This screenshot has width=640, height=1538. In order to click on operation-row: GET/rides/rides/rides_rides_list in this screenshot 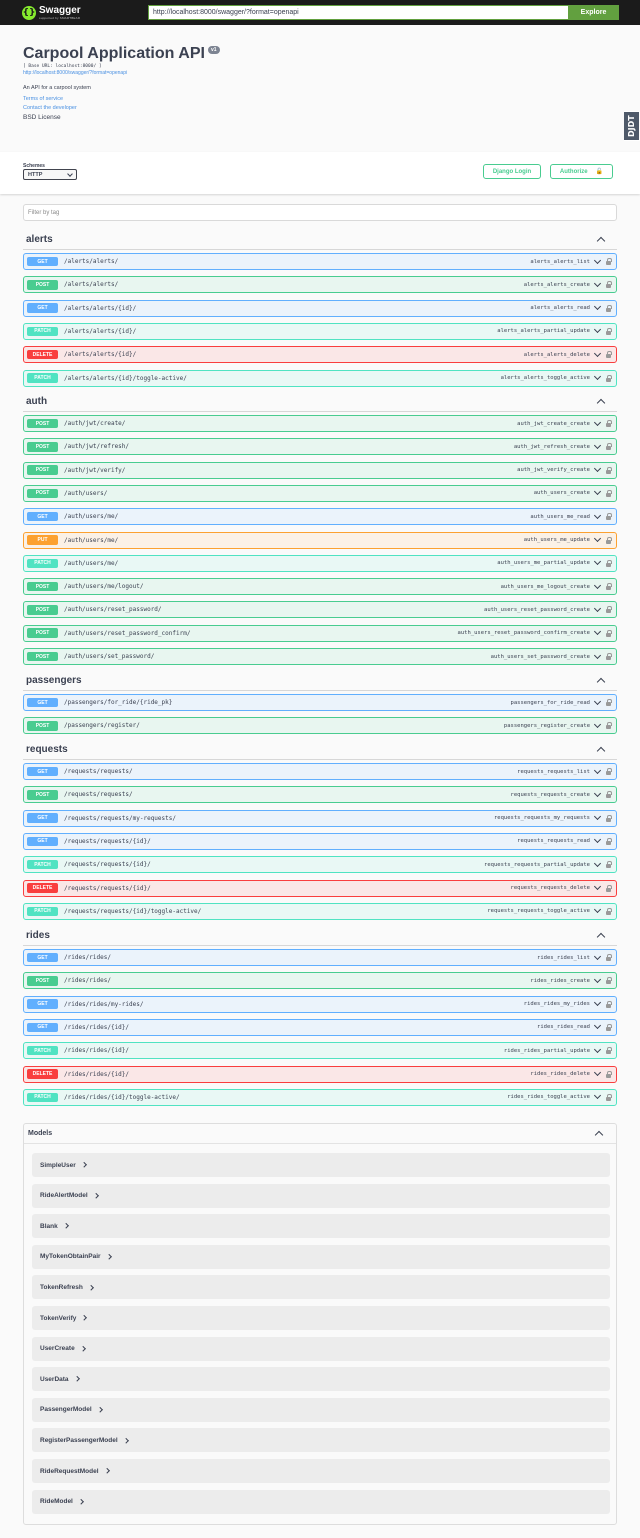, I will do `click(320, 957)`.